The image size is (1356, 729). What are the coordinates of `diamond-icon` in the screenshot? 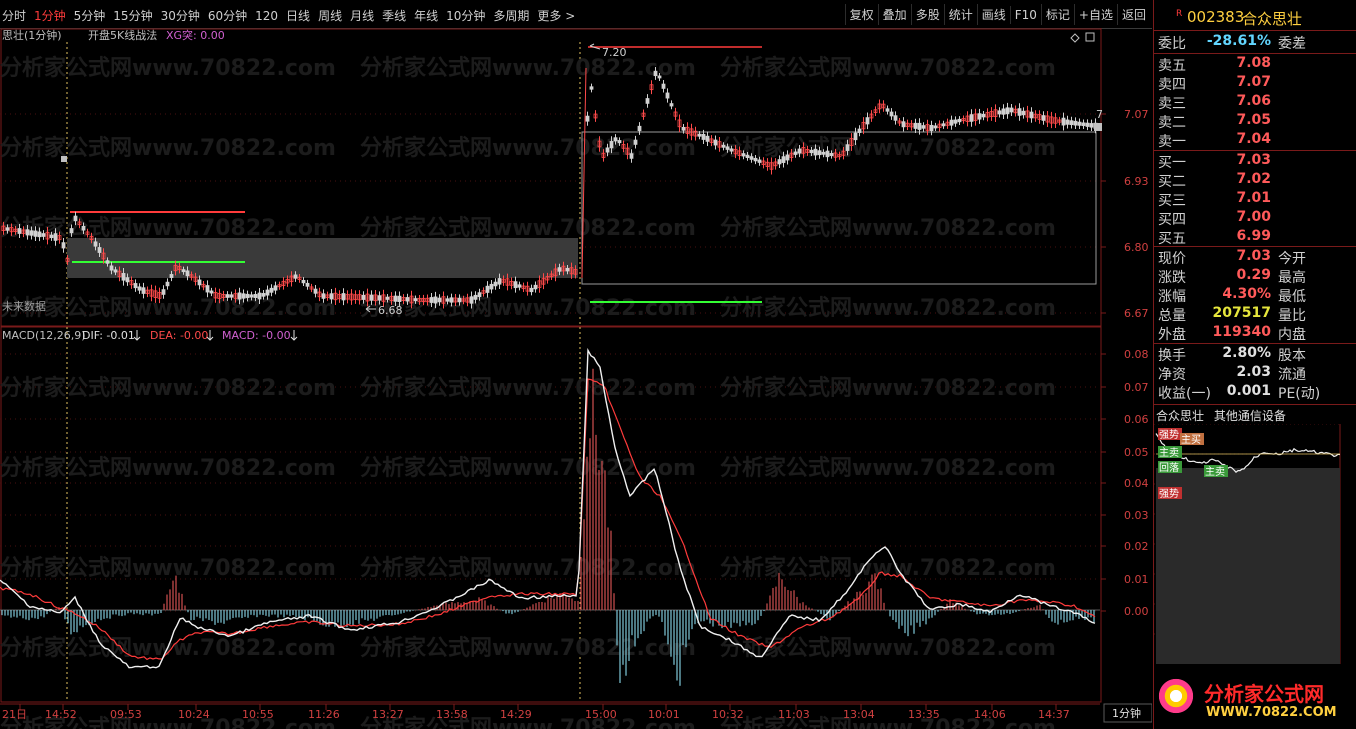 It's located at (1075, 38).